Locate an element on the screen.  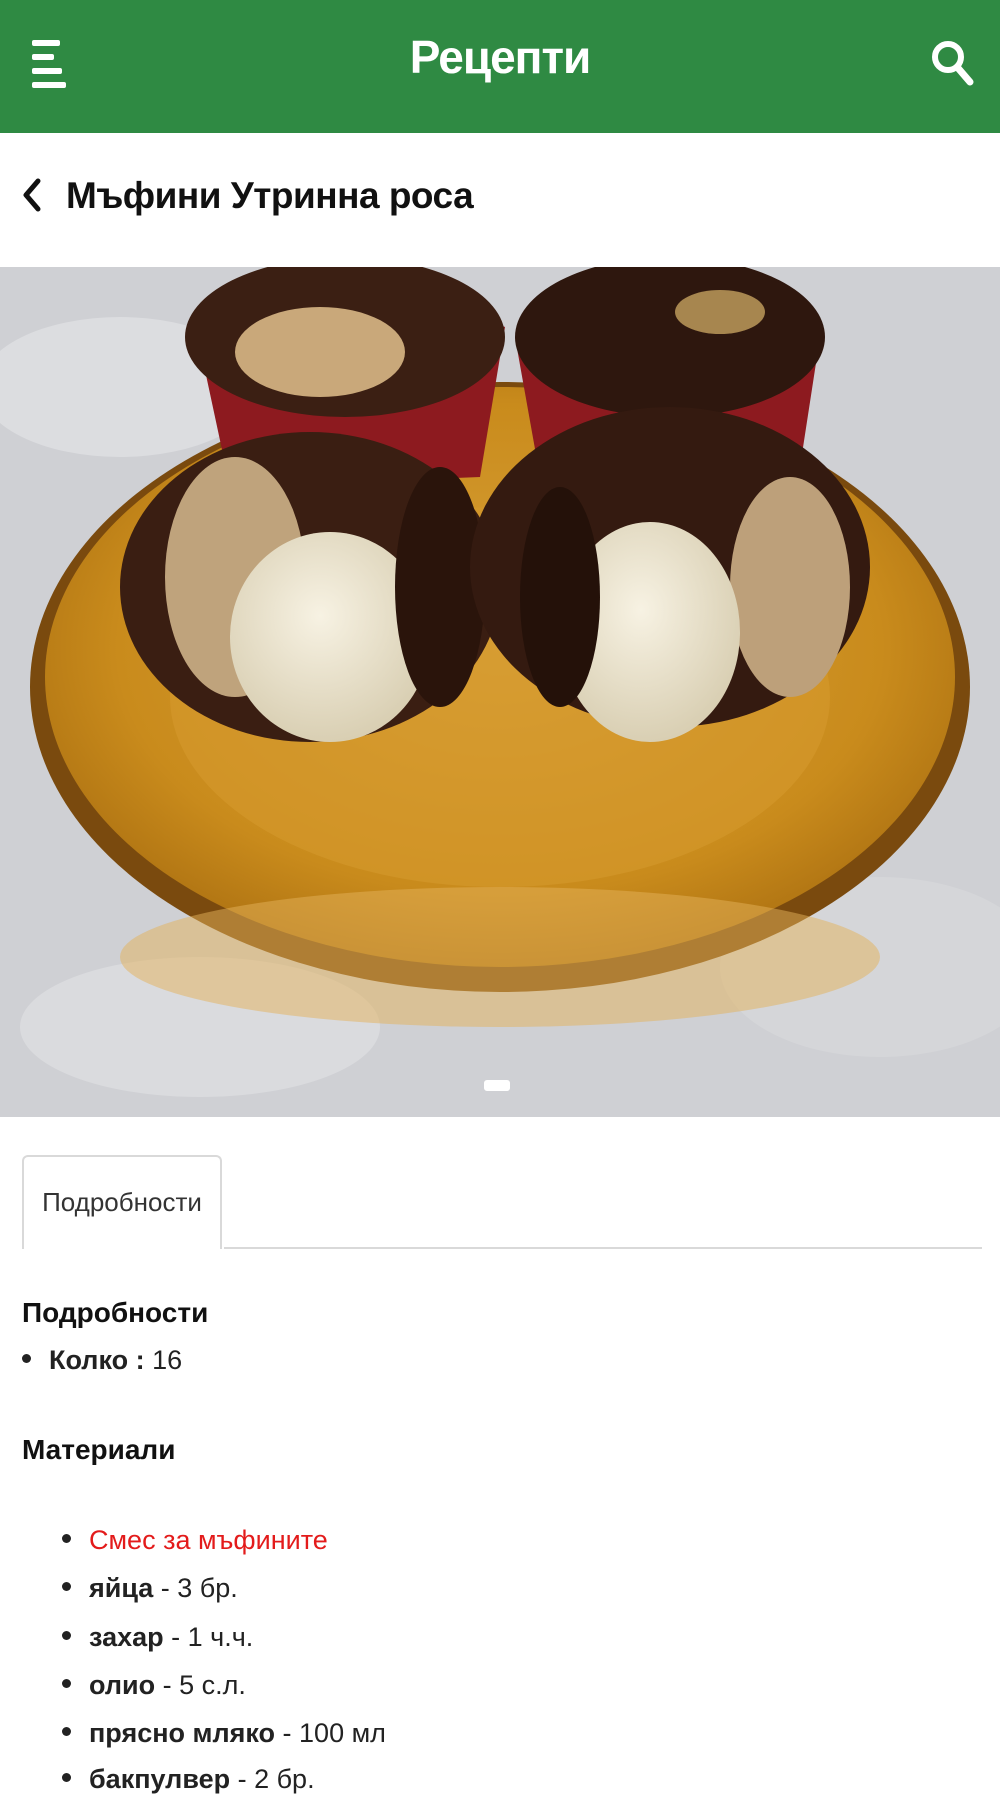
ingredient-qty: - 1 ч.ч. is located at coordinates (208, 1637).